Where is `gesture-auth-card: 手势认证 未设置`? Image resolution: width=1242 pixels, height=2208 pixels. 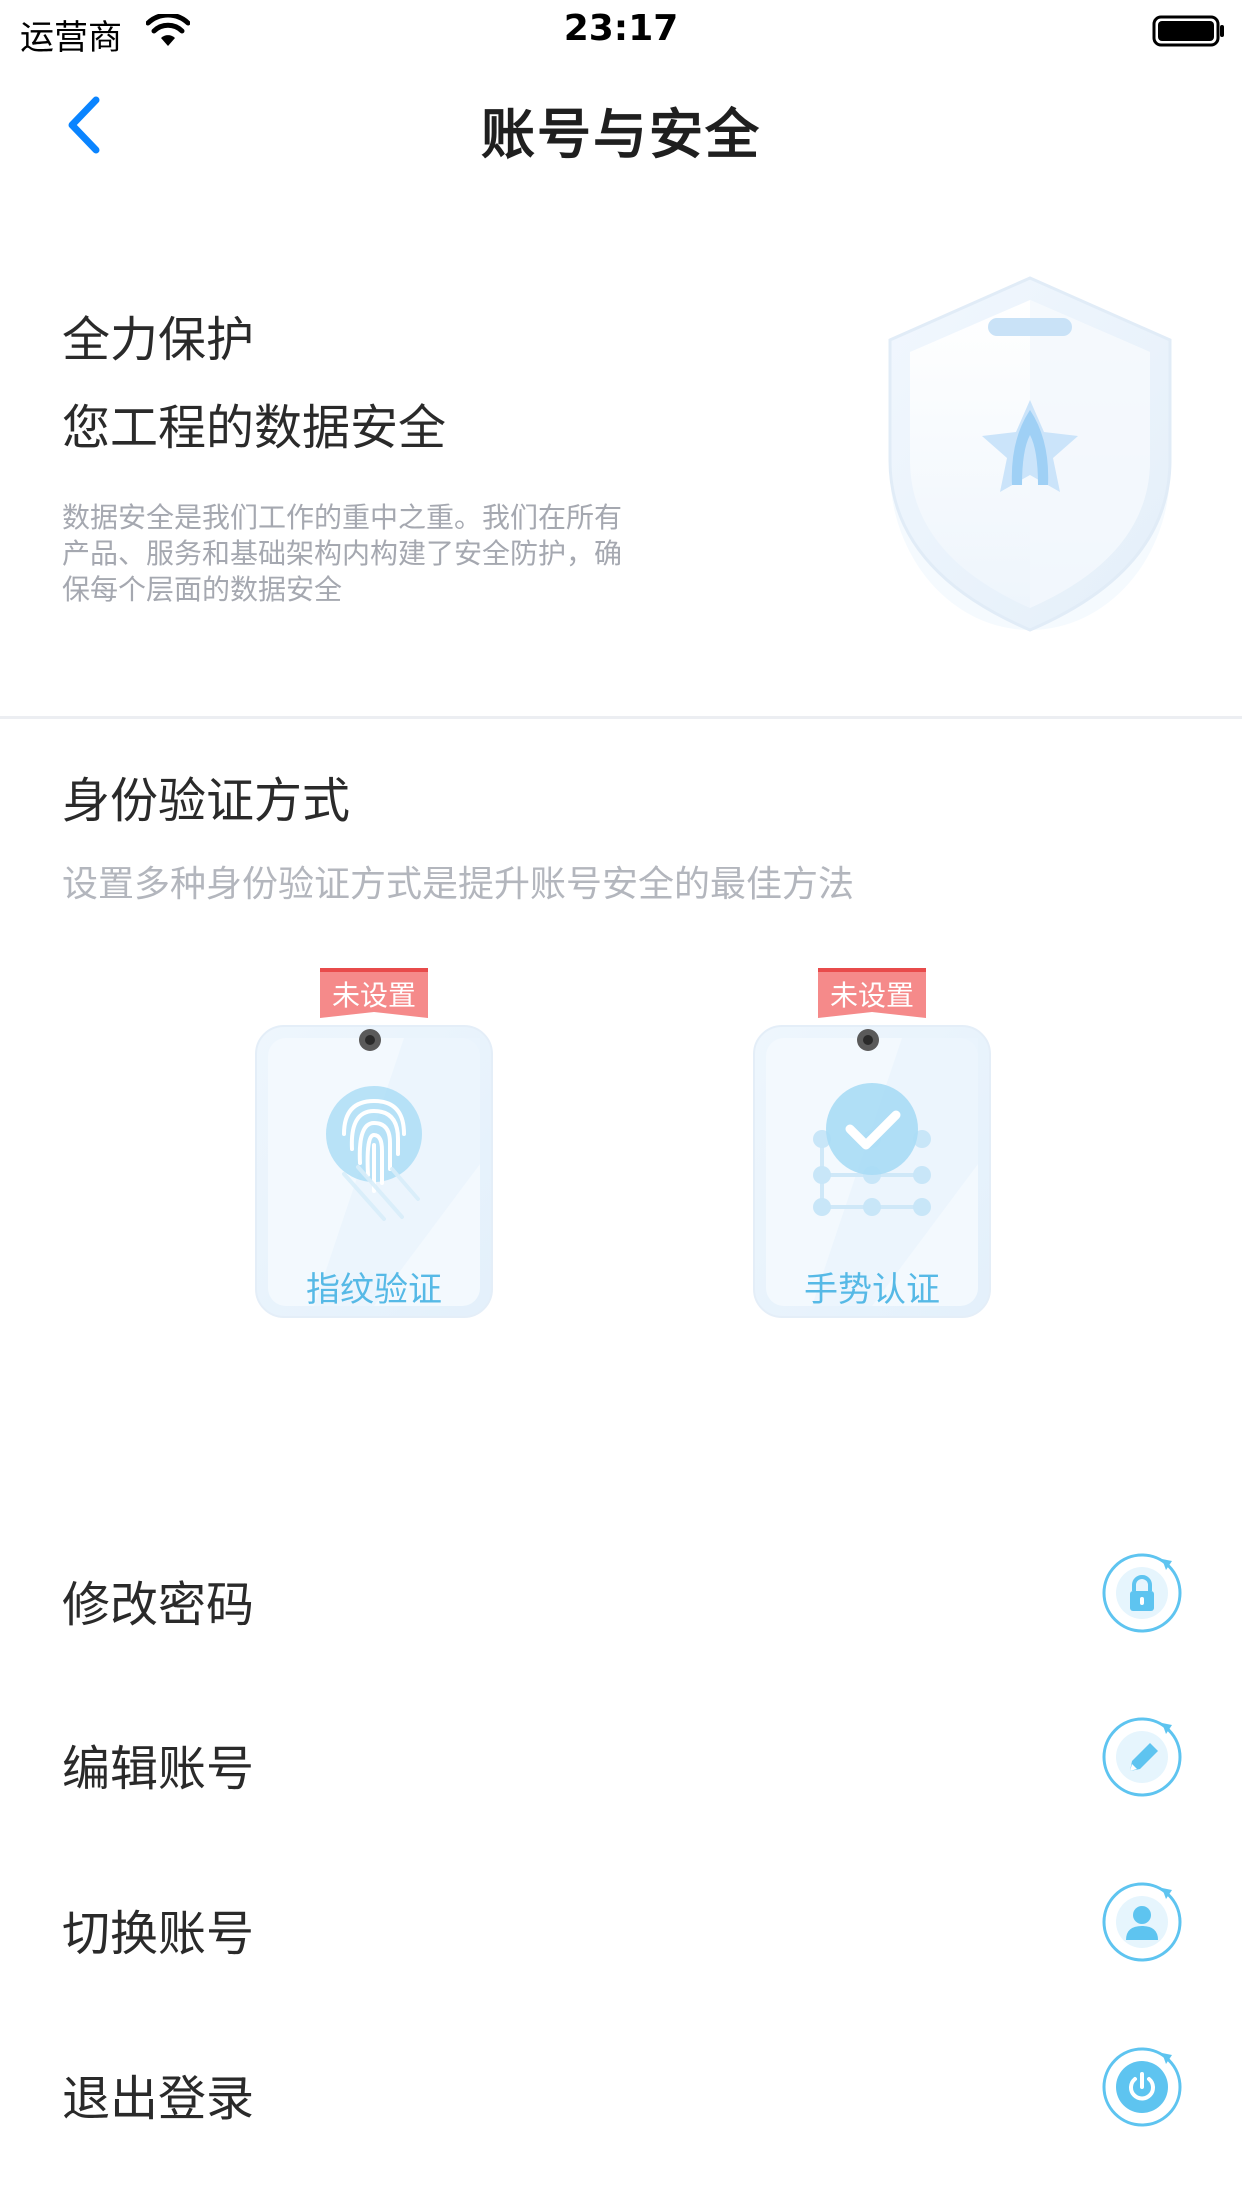
gesture-auth-card: 手势认证 未设置 is located at coordinates (872, 1143).